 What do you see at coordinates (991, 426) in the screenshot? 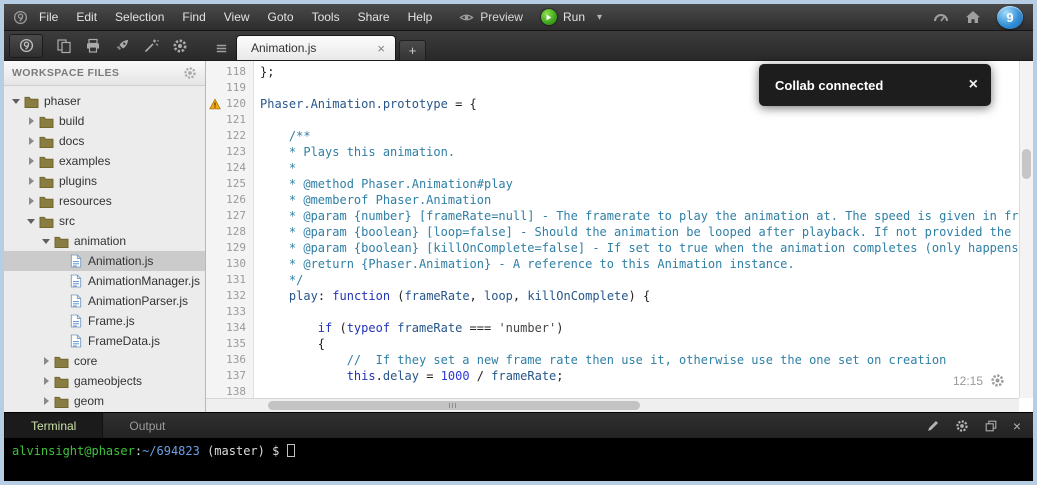
I see `maximize-panel-icon` at bounding box center [991, 426].